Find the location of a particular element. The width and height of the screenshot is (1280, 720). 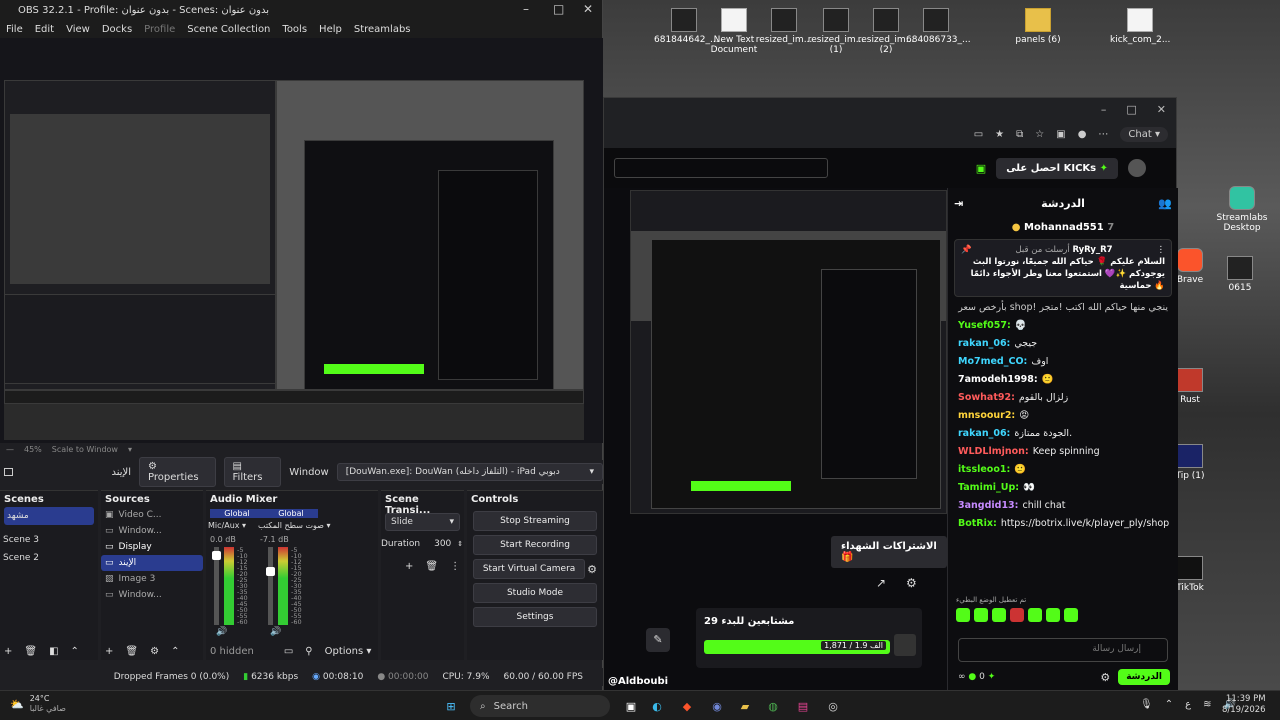

more-icon: ⋯ is located at coordinates (1103, 134).